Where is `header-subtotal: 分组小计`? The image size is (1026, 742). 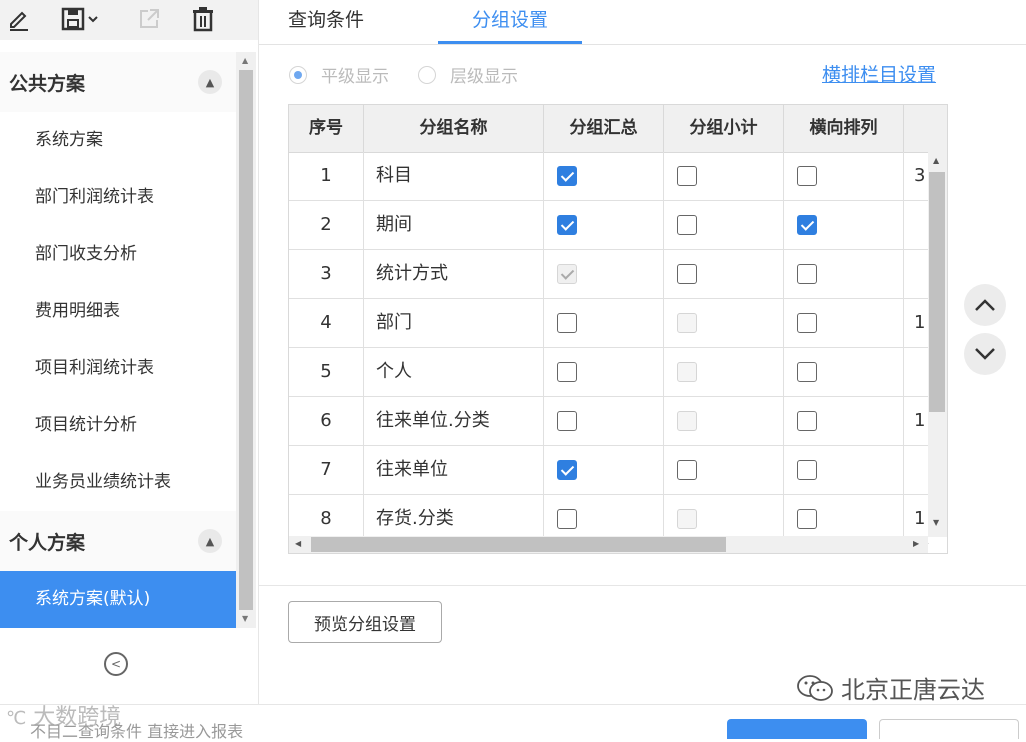
header-subtotal: 分组小计 is located at coordinates (724, 128).